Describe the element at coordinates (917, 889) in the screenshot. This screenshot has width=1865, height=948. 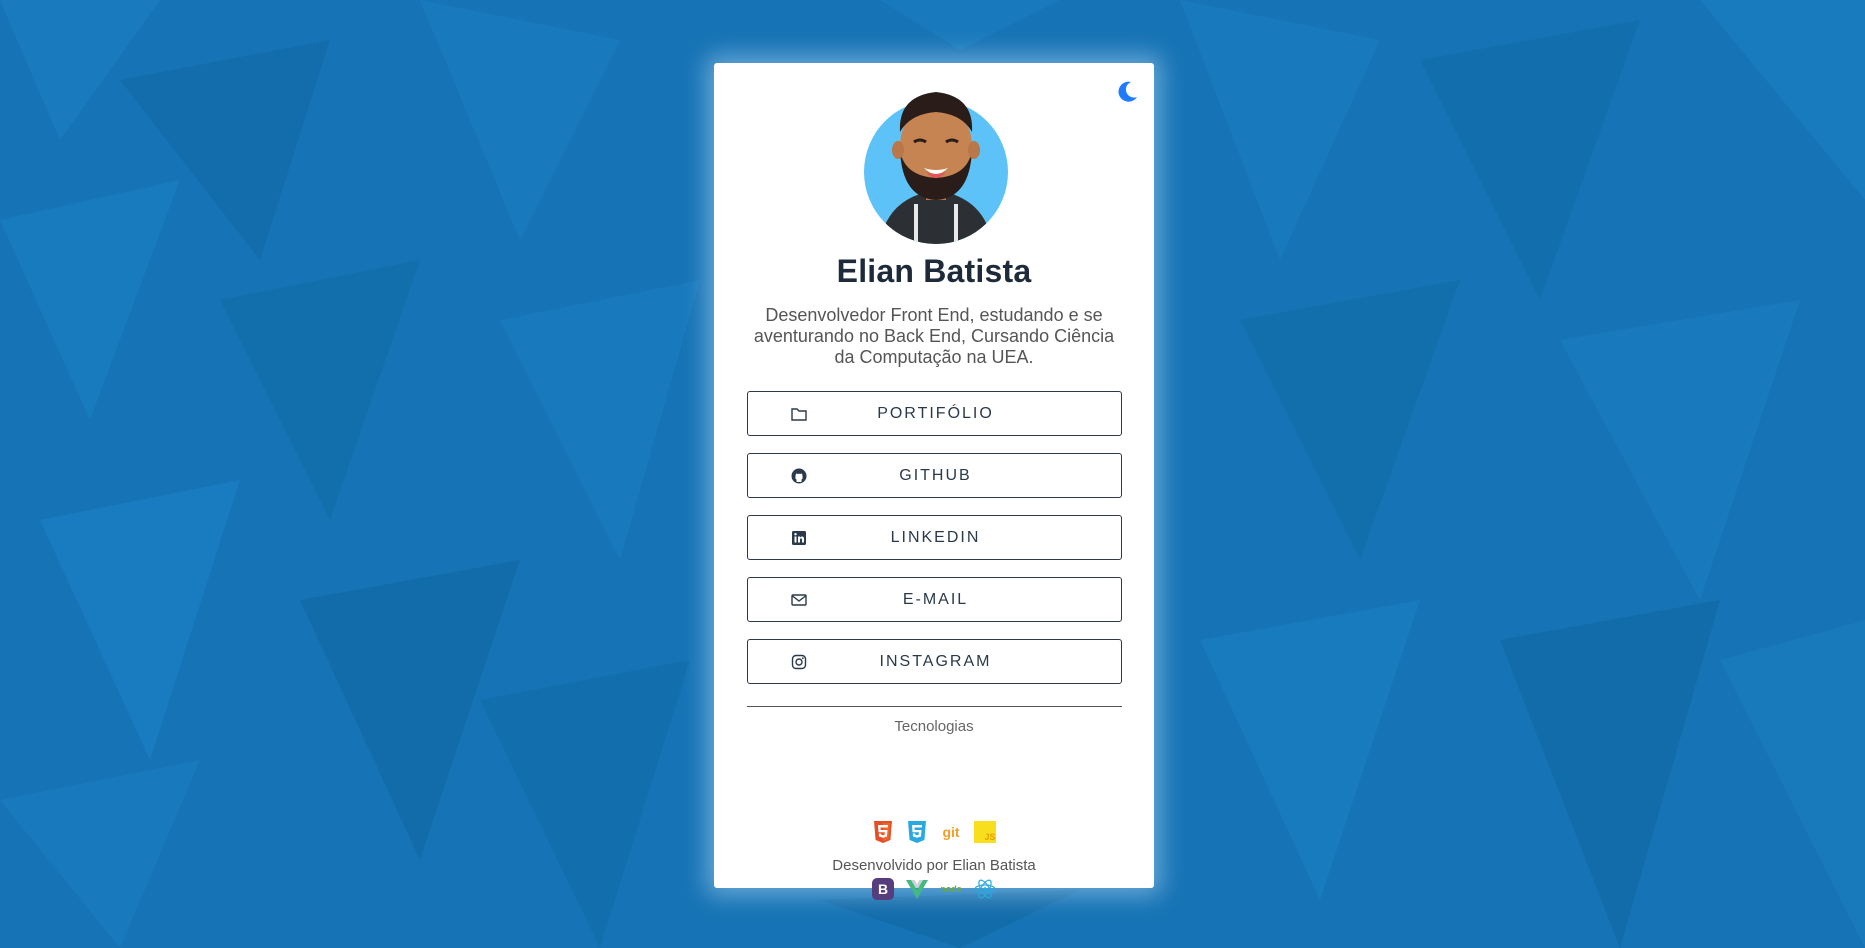
I see `vue-icon` at that location.